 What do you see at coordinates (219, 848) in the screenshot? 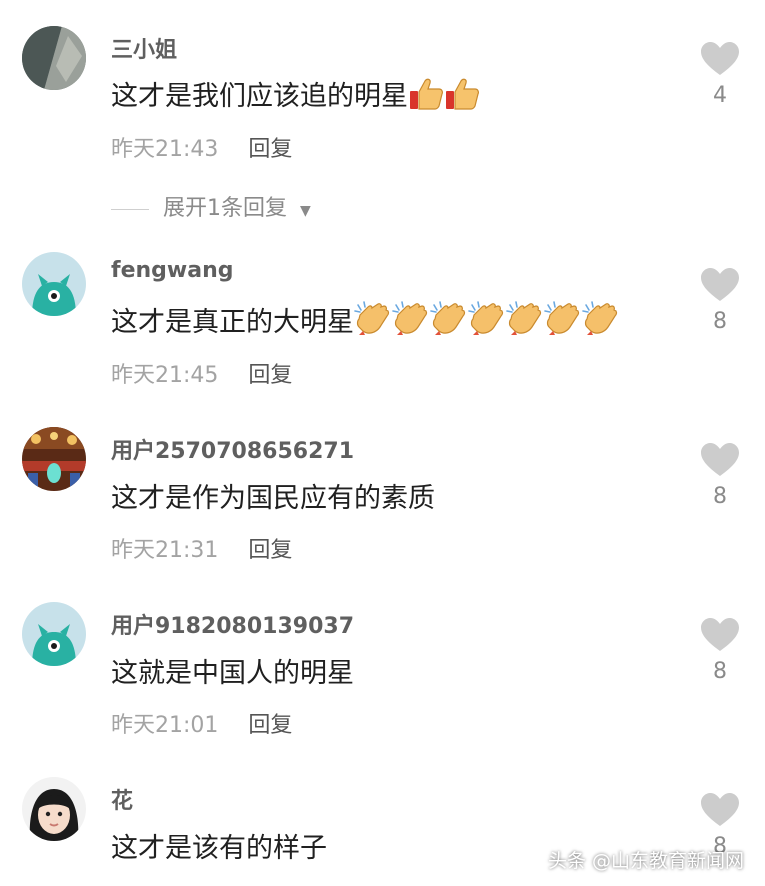
I see `comment-text: 这才是该有的样子` at bounding box center [219, 848].